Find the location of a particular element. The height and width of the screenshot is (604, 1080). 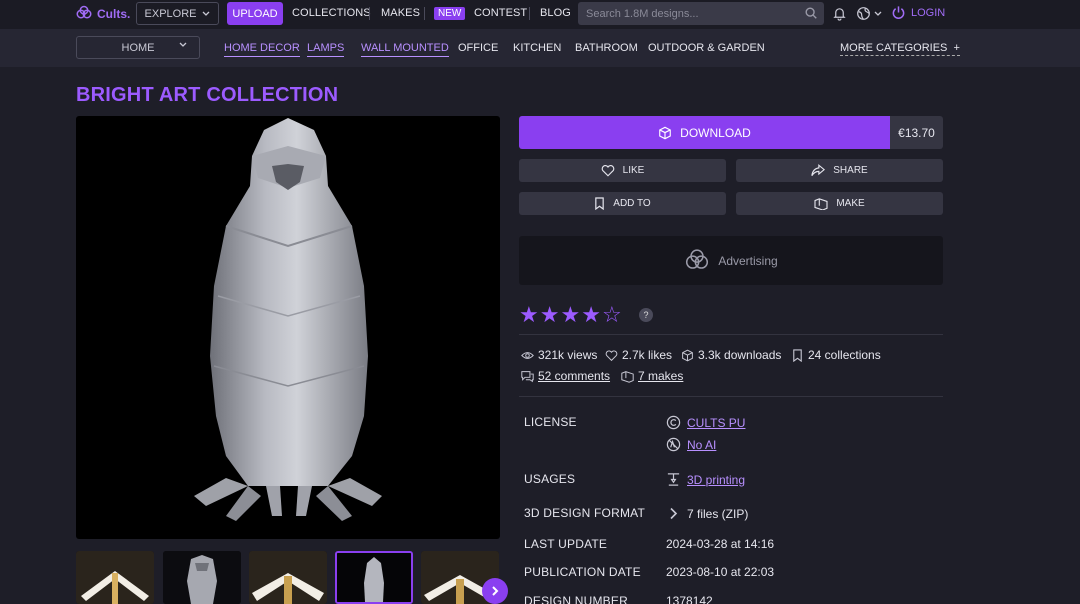

makes-count: 7 makes is located at coordinates (661, 376).